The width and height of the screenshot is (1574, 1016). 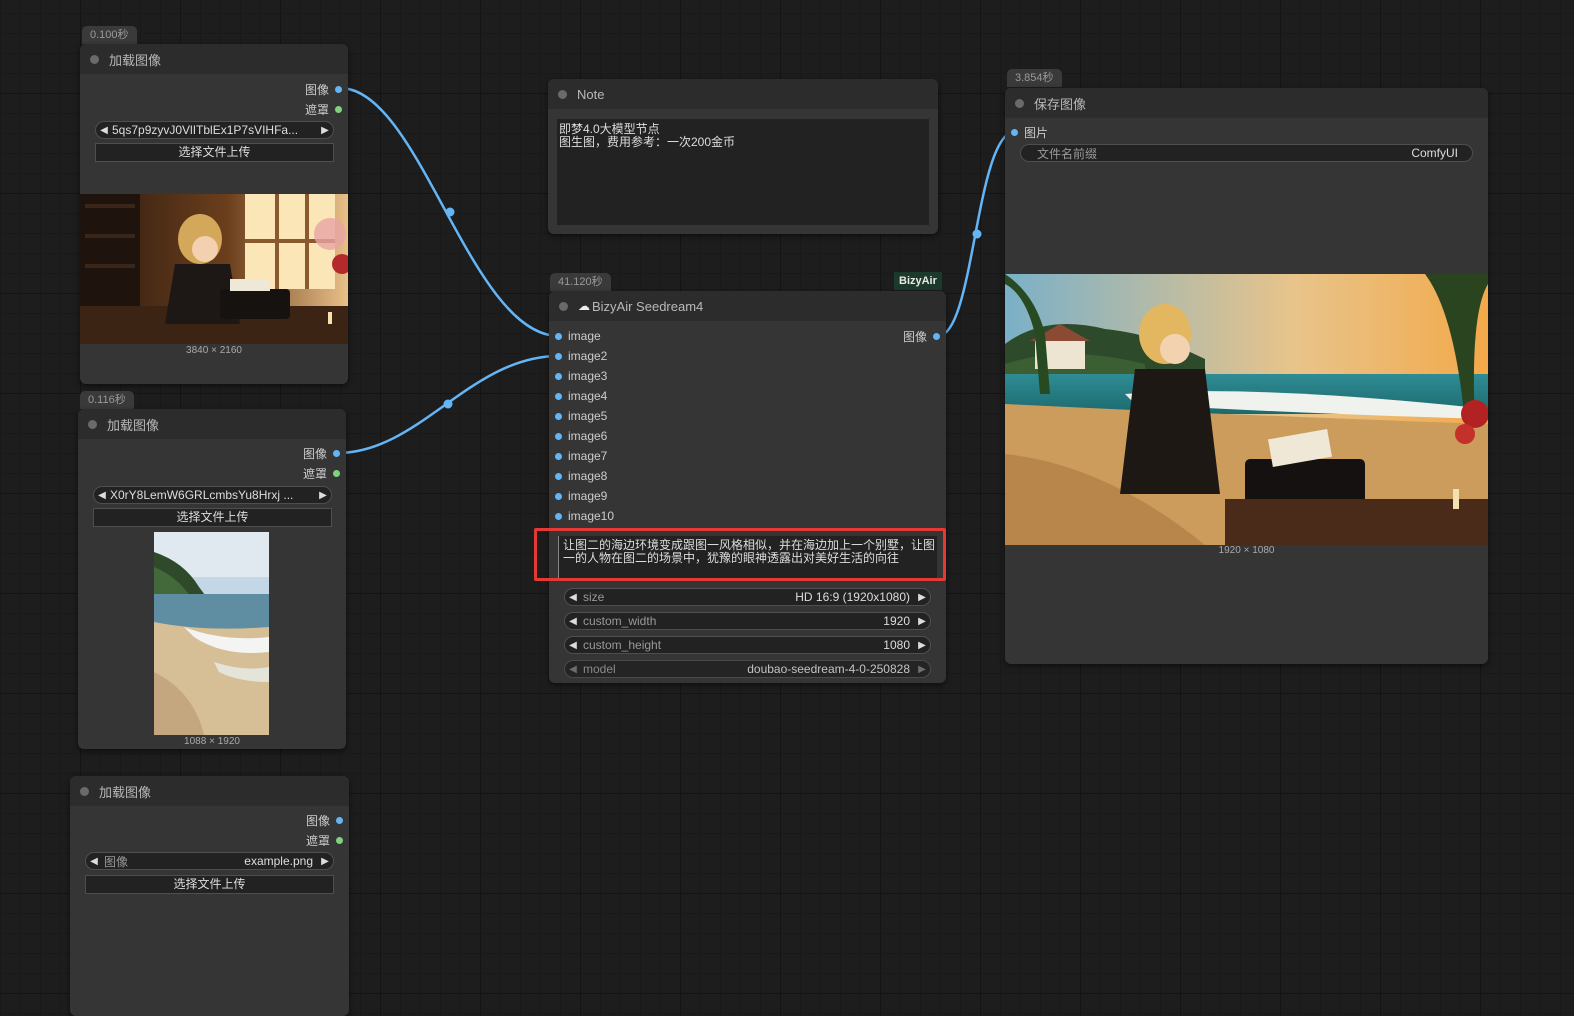 I want to click on load-image-node-3: 加载图像 图像 遮罩 ◀ 图像 example.png ▶ 选择文件上传, so click(x=209, y=896).